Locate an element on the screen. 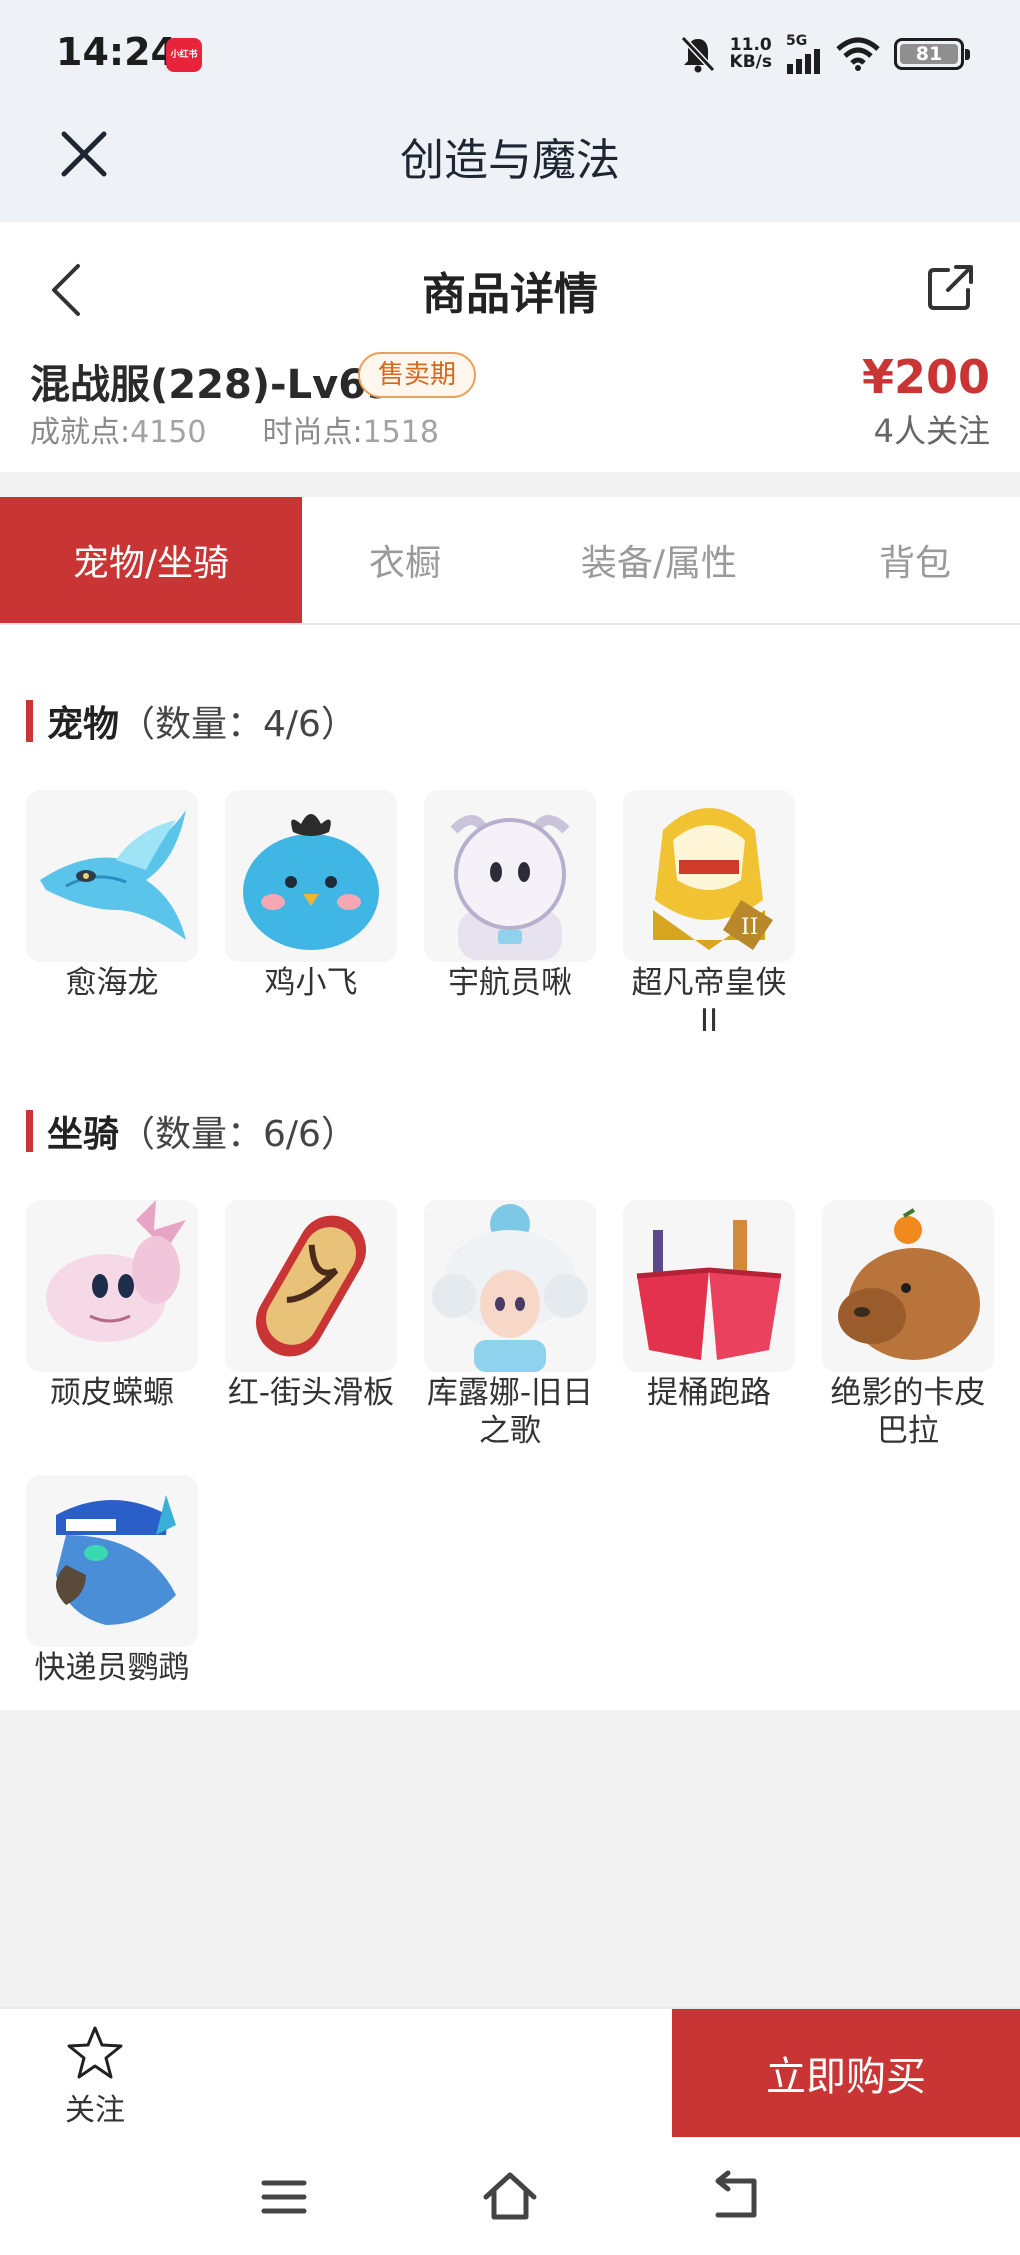  svg-text: II is located at coordinates (749, 927).